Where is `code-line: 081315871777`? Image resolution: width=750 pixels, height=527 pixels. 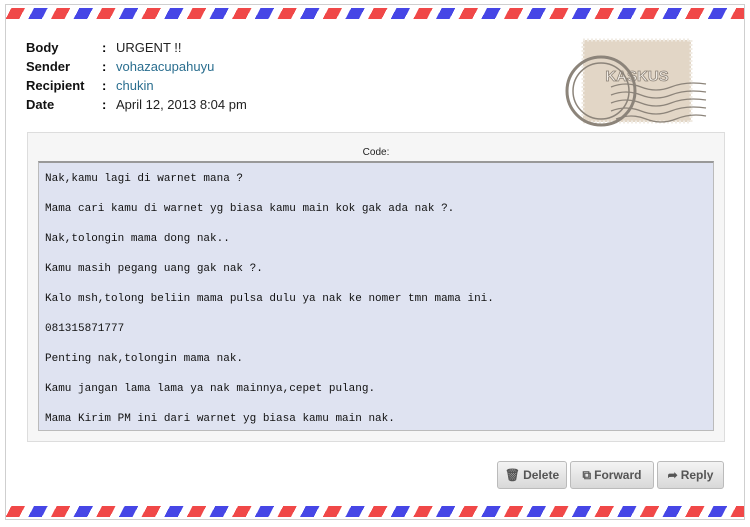 code-line: 081315871777 is located at coordinates (85, 329).